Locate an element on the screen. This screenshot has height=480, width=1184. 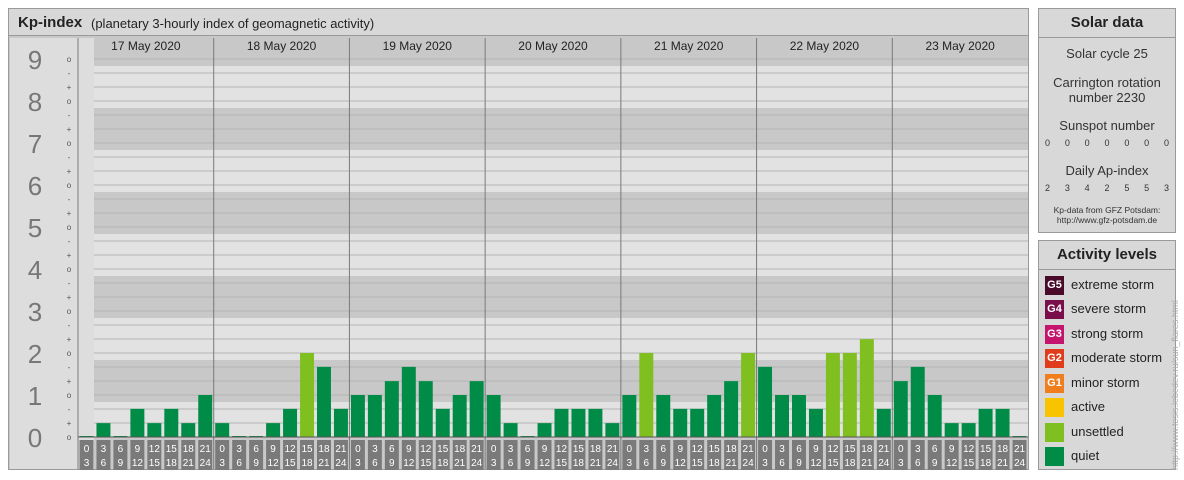
day-label: 17 May 2020 is located at coordinates (146, 46).